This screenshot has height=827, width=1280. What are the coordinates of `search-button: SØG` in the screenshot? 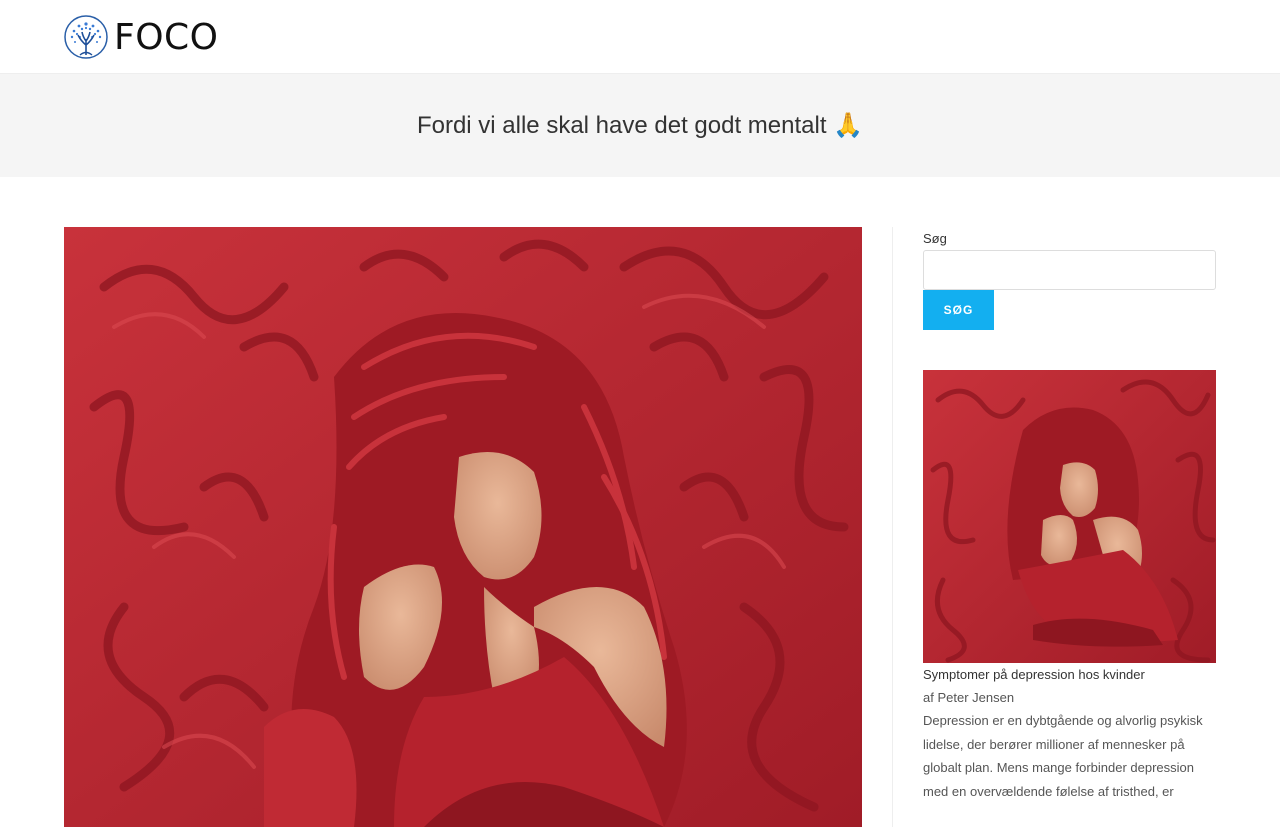 It's located at (958, 310).